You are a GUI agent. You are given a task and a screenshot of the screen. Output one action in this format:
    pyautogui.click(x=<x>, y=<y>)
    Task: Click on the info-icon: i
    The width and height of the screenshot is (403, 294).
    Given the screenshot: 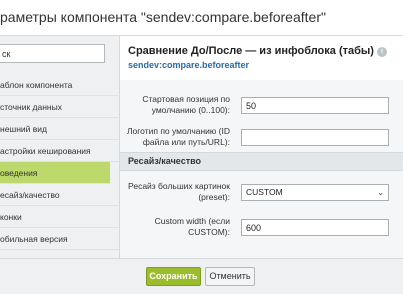 What is the action you would take?
    pyautogui.click(x=382, y=52)
    